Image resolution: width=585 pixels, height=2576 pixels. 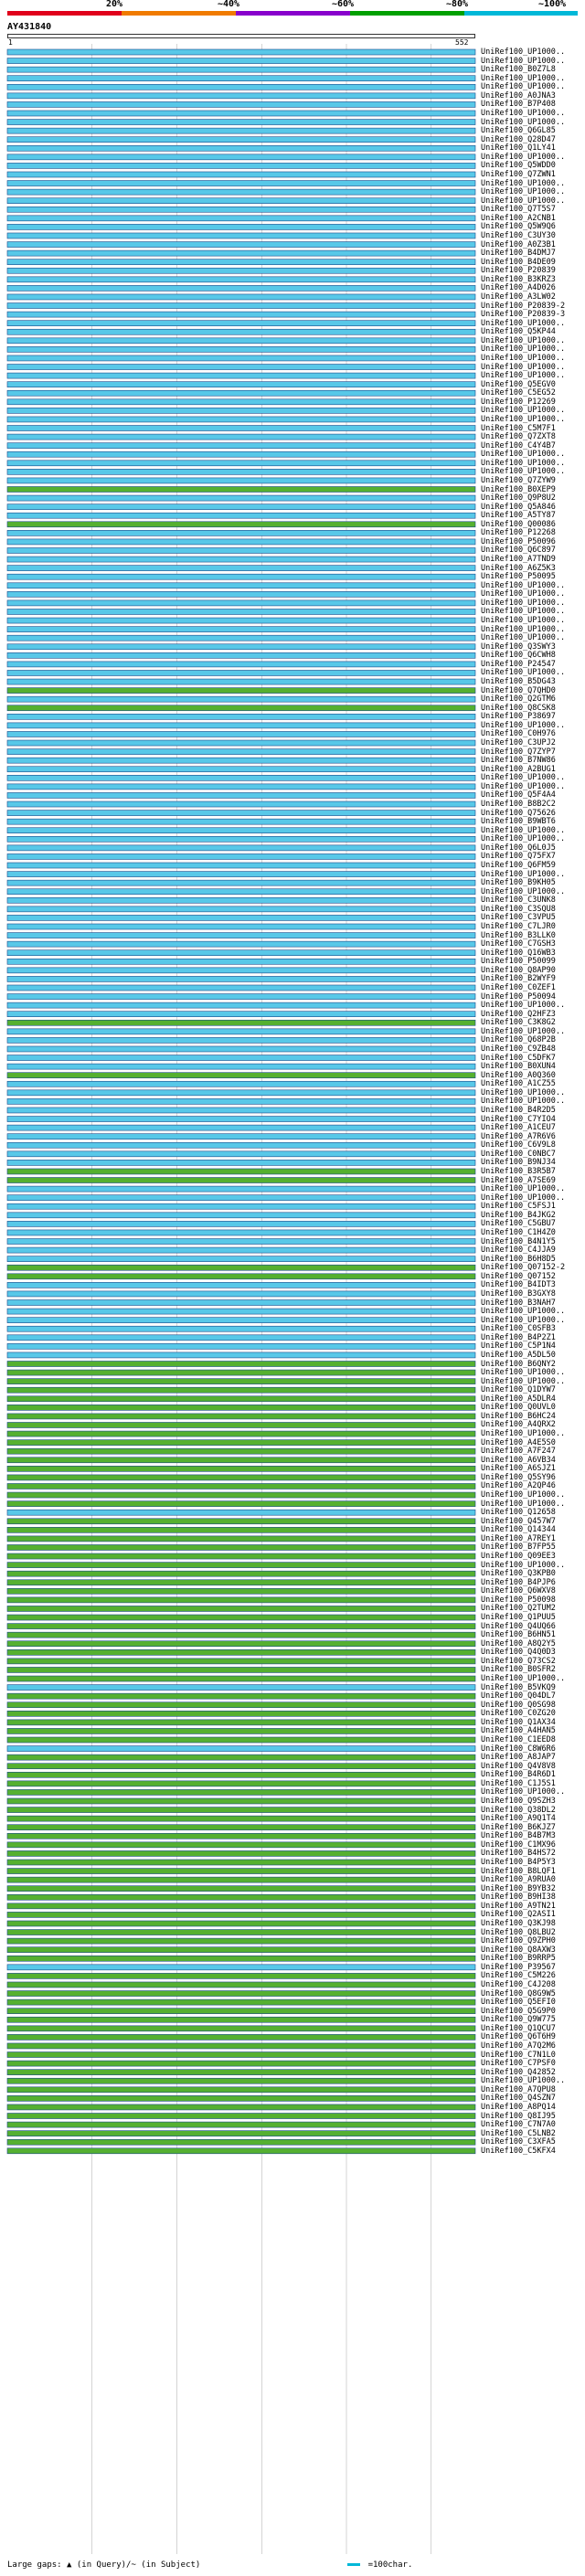 I want to click on hit-label: UniRef100_B8B2C2, so click(x=518, y=804).